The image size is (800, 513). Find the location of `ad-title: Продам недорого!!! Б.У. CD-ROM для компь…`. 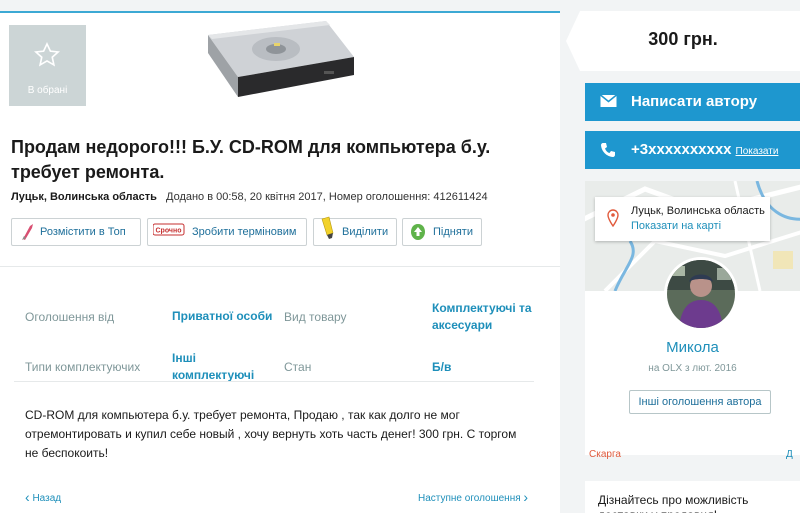

ad-title: Продам недорого!!! Б.У. CD-ROM для компь… is located at coordinates (251, 159).